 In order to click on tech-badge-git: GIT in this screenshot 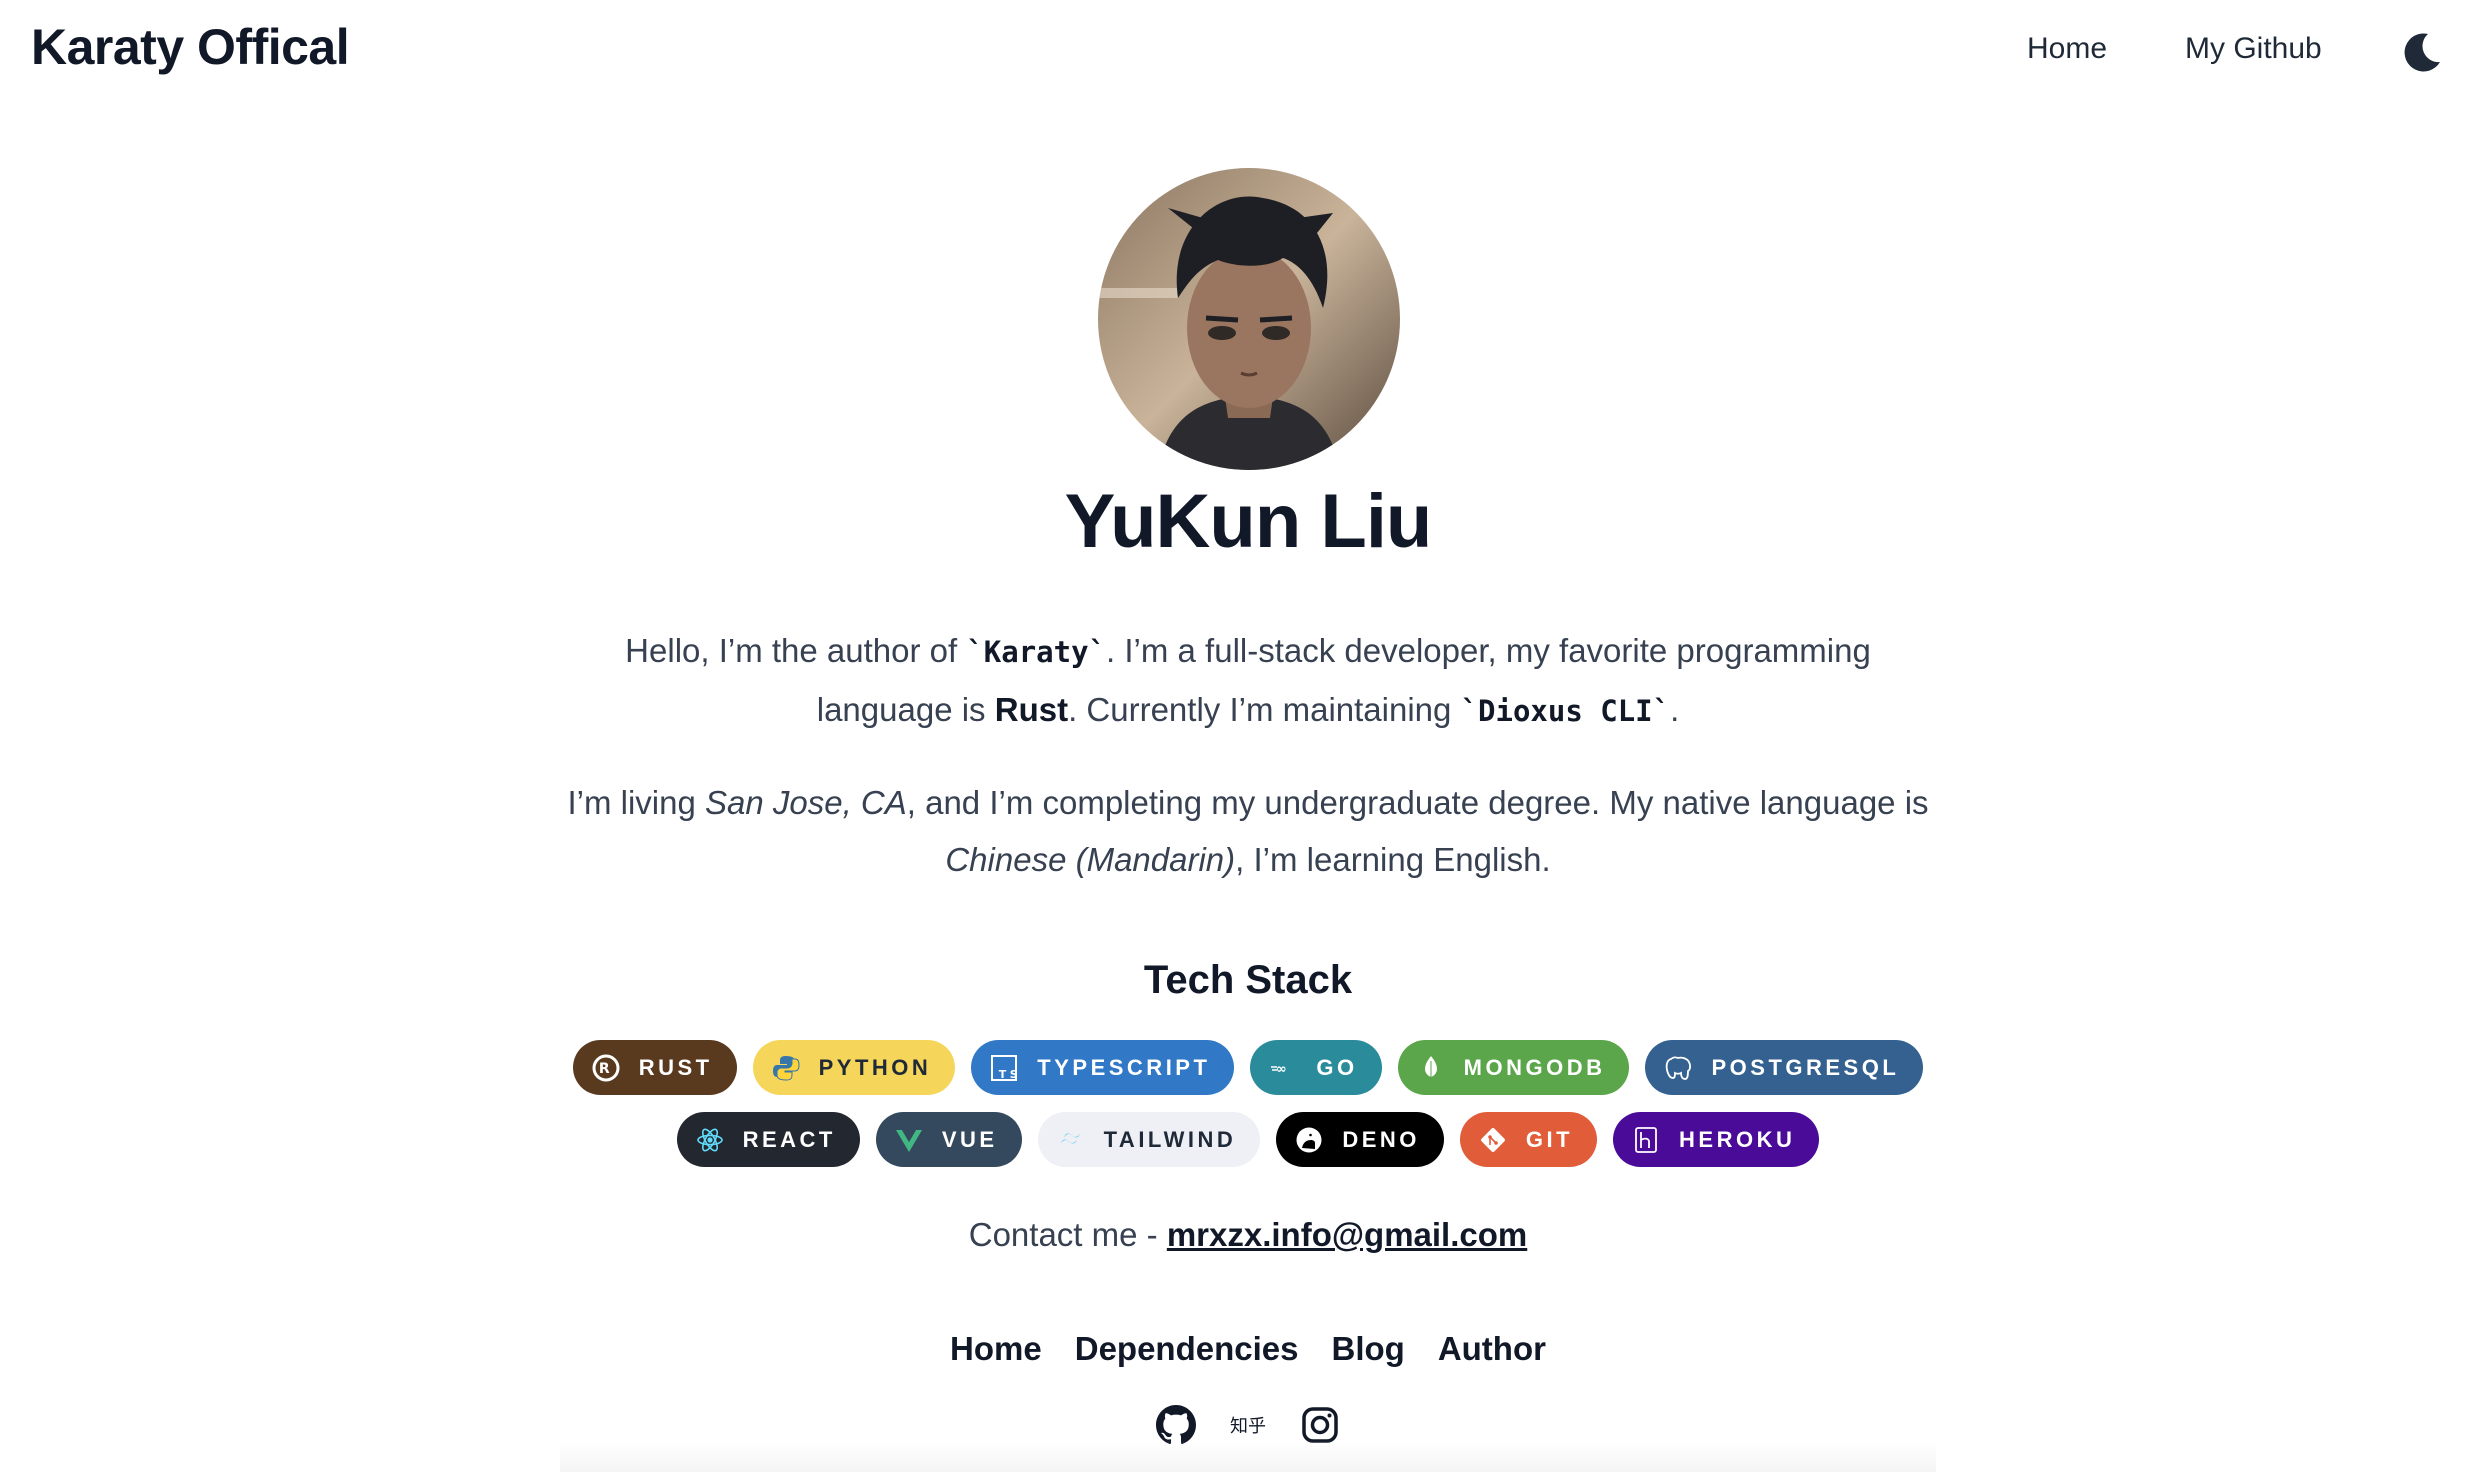, I will do `click(1528, 1139)`.